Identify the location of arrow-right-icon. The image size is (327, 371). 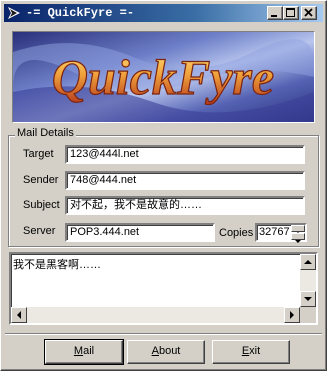
(292, 315).